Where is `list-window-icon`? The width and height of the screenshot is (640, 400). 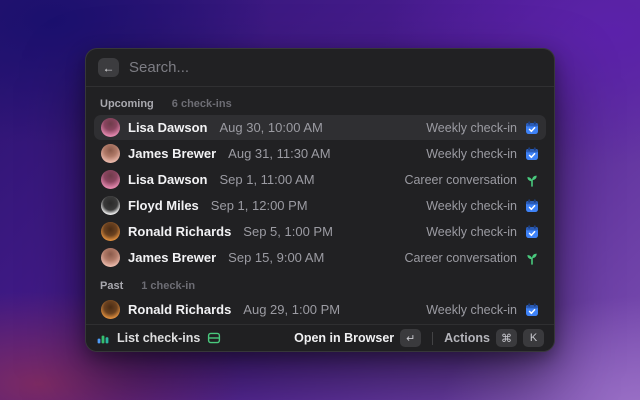
list-window-icon is located at coordinates (214, 338).